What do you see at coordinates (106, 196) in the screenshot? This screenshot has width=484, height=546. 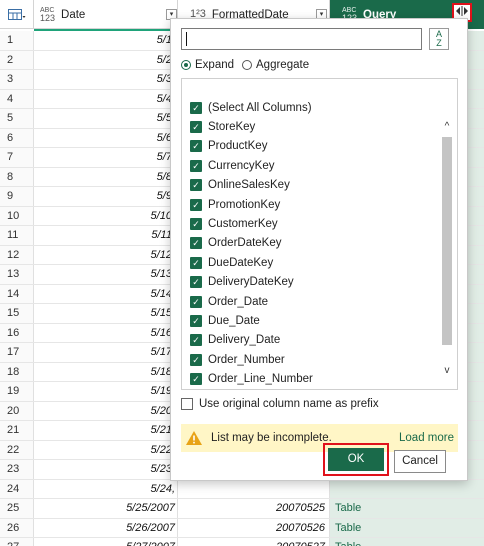 I see `date-cell: 5/9,` at bounding box center [106, 196].